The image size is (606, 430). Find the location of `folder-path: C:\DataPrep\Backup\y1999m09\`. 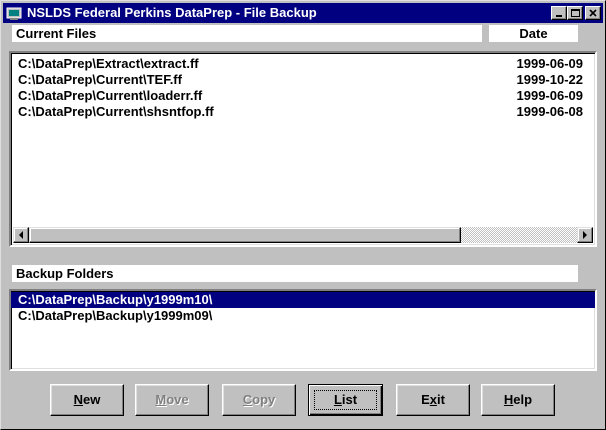

folder-path: C:\DataPrep\Backup\y1999m09\ is located at coordinates (115, 315).